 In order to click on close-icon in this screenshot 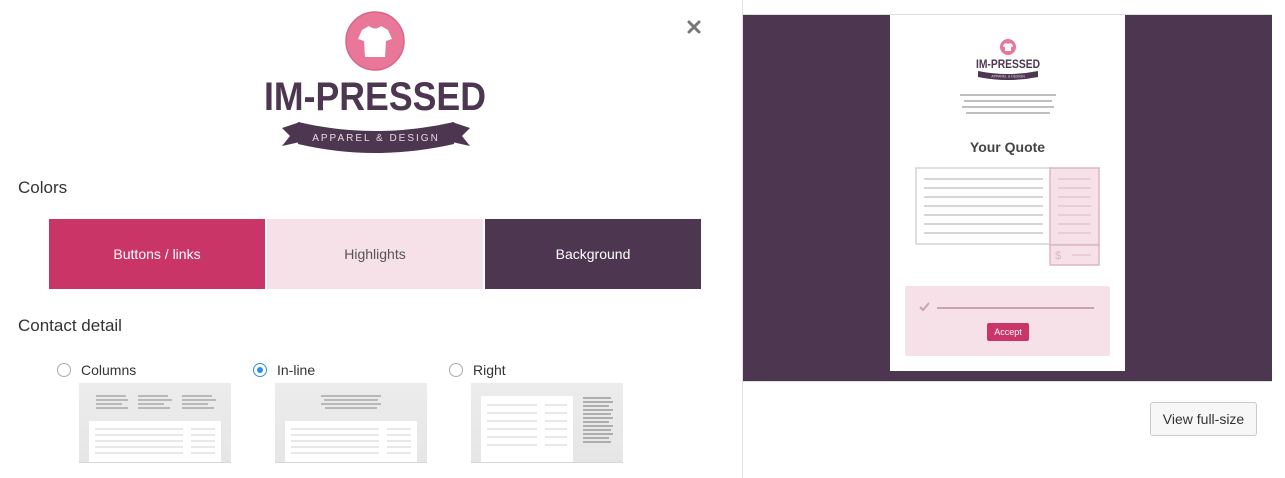, I will do `click(694, 27)`.